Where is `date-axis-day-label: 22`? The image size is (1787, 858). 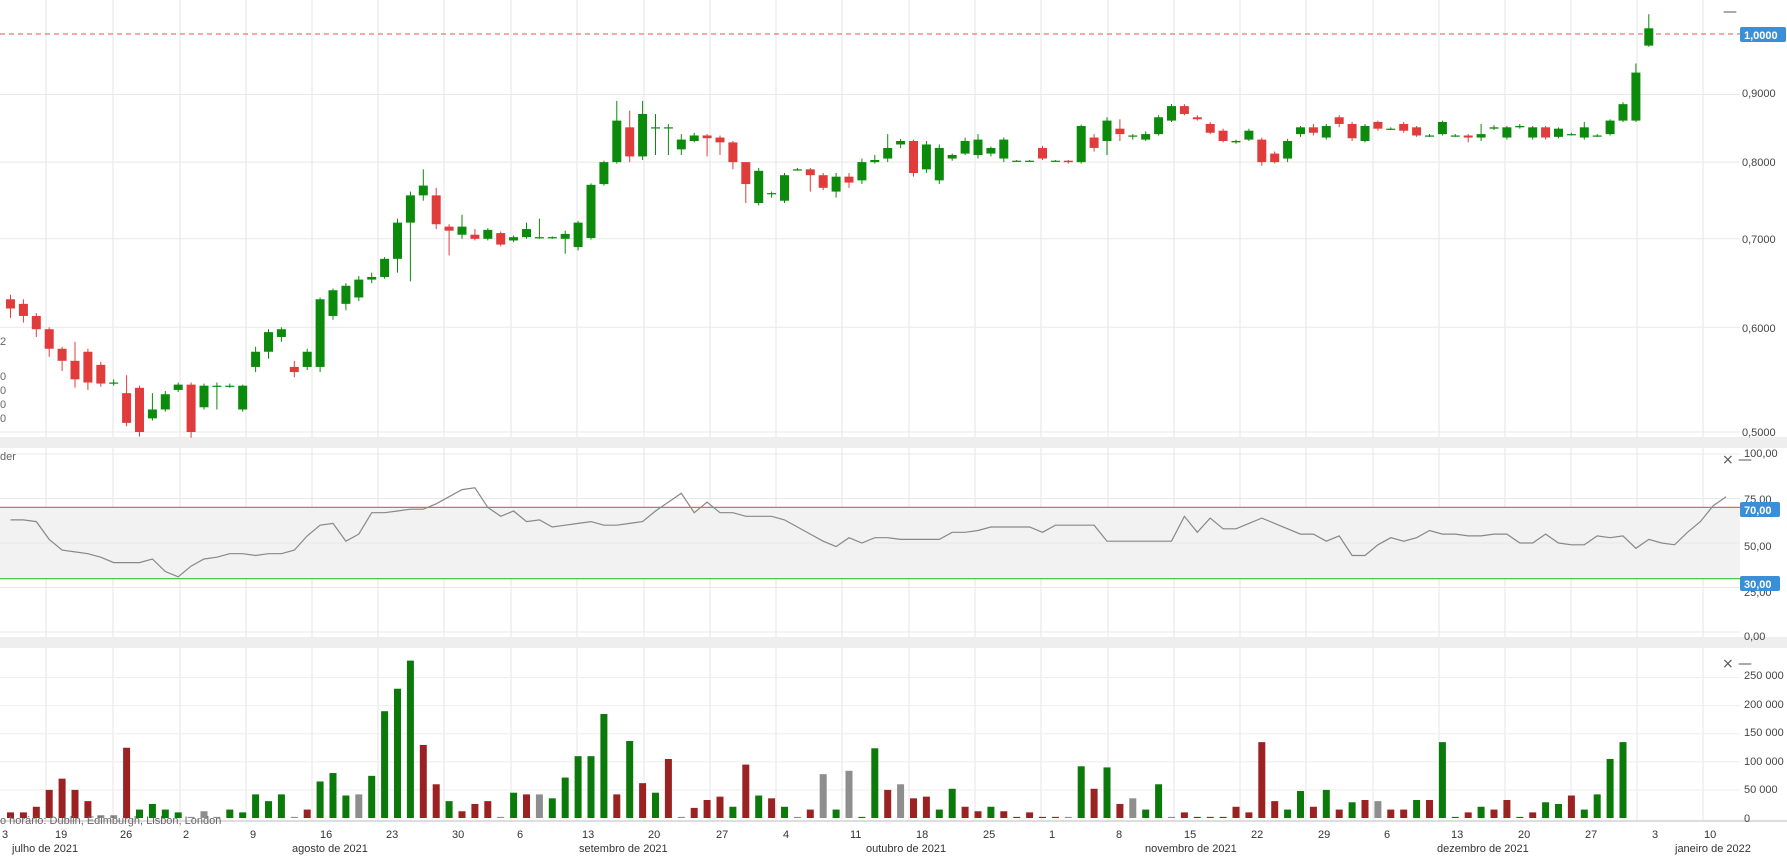 date-axis-day-label: 22 is located at coordinates (1257, 835).